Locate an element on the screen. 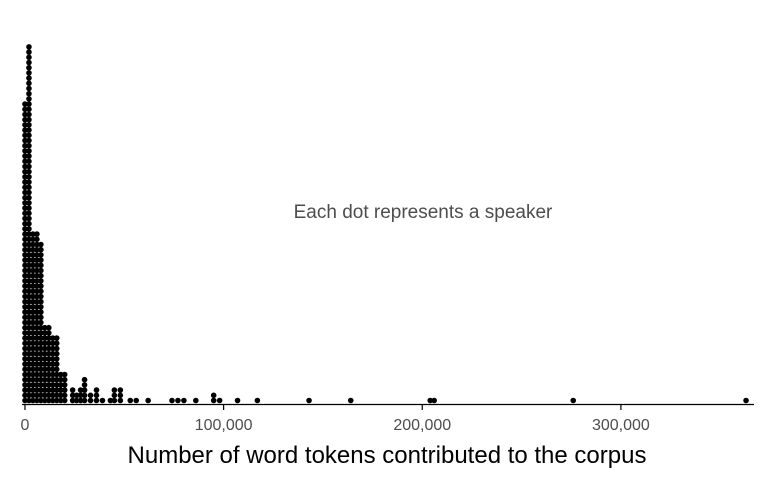 The image size is (768, 480). x-tick-label: 100,000 is located at coordinates (224, 425).